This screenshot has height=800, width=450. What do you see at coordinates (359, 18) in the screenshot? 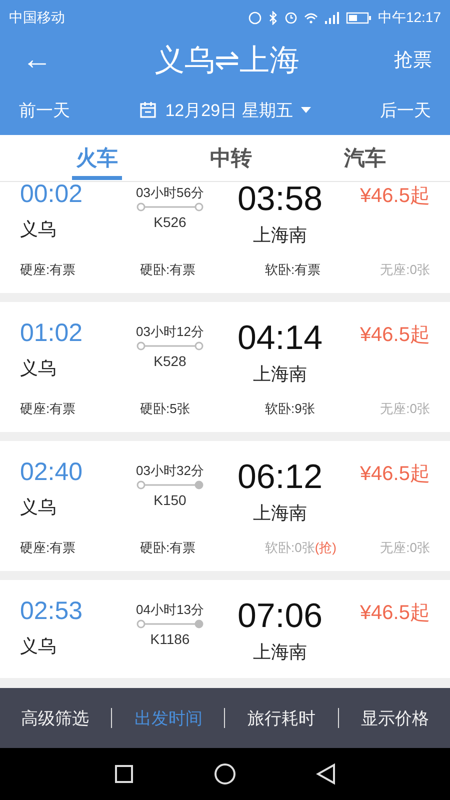
I see `battery-icon` at bounding box center [359, 18].